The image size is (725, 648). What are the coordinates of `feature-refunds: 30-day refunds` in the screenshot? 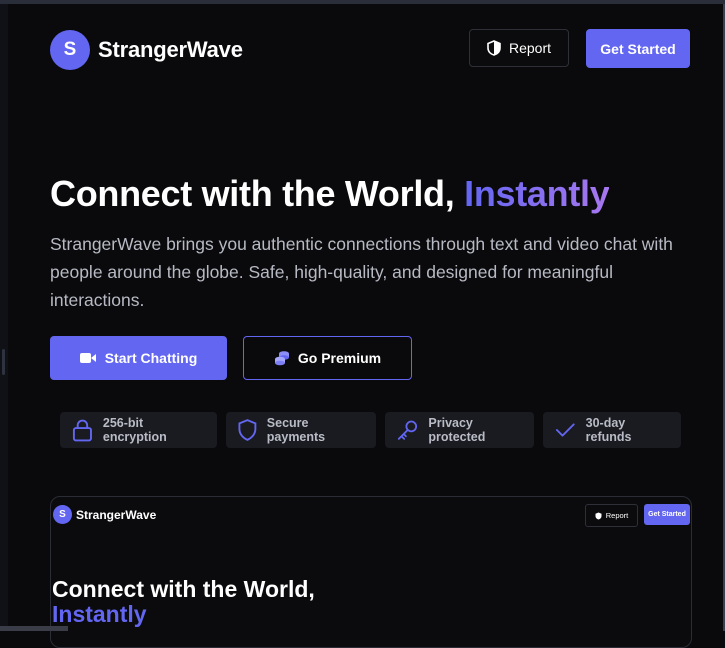 It's located at (612, 430).